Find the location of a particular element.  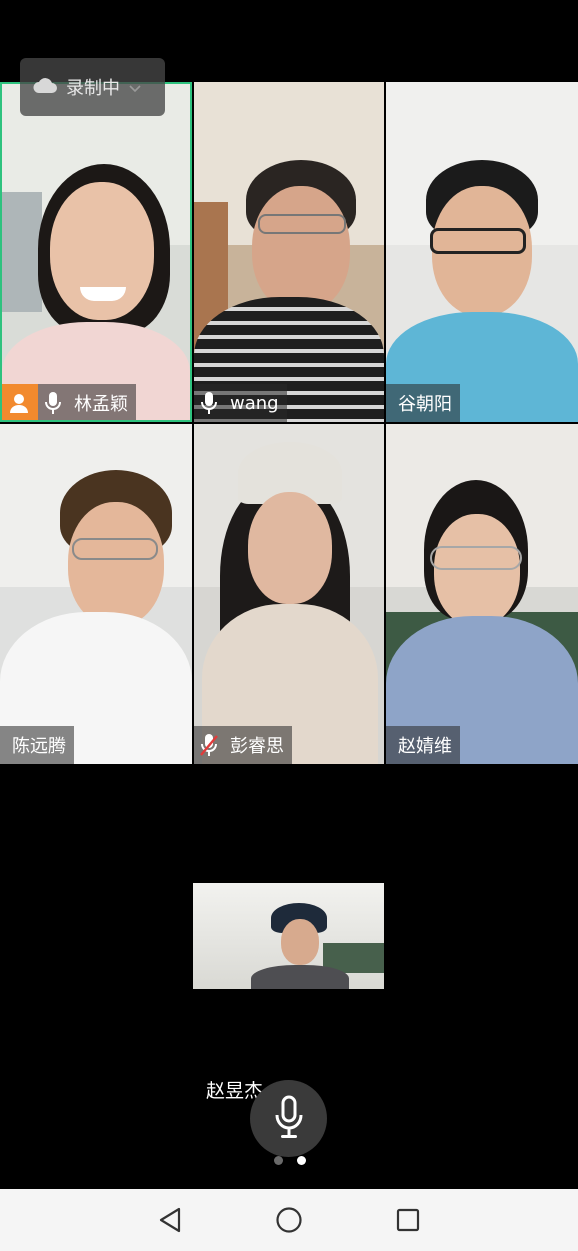

participant-shirt is located at coordinates (300, 977).